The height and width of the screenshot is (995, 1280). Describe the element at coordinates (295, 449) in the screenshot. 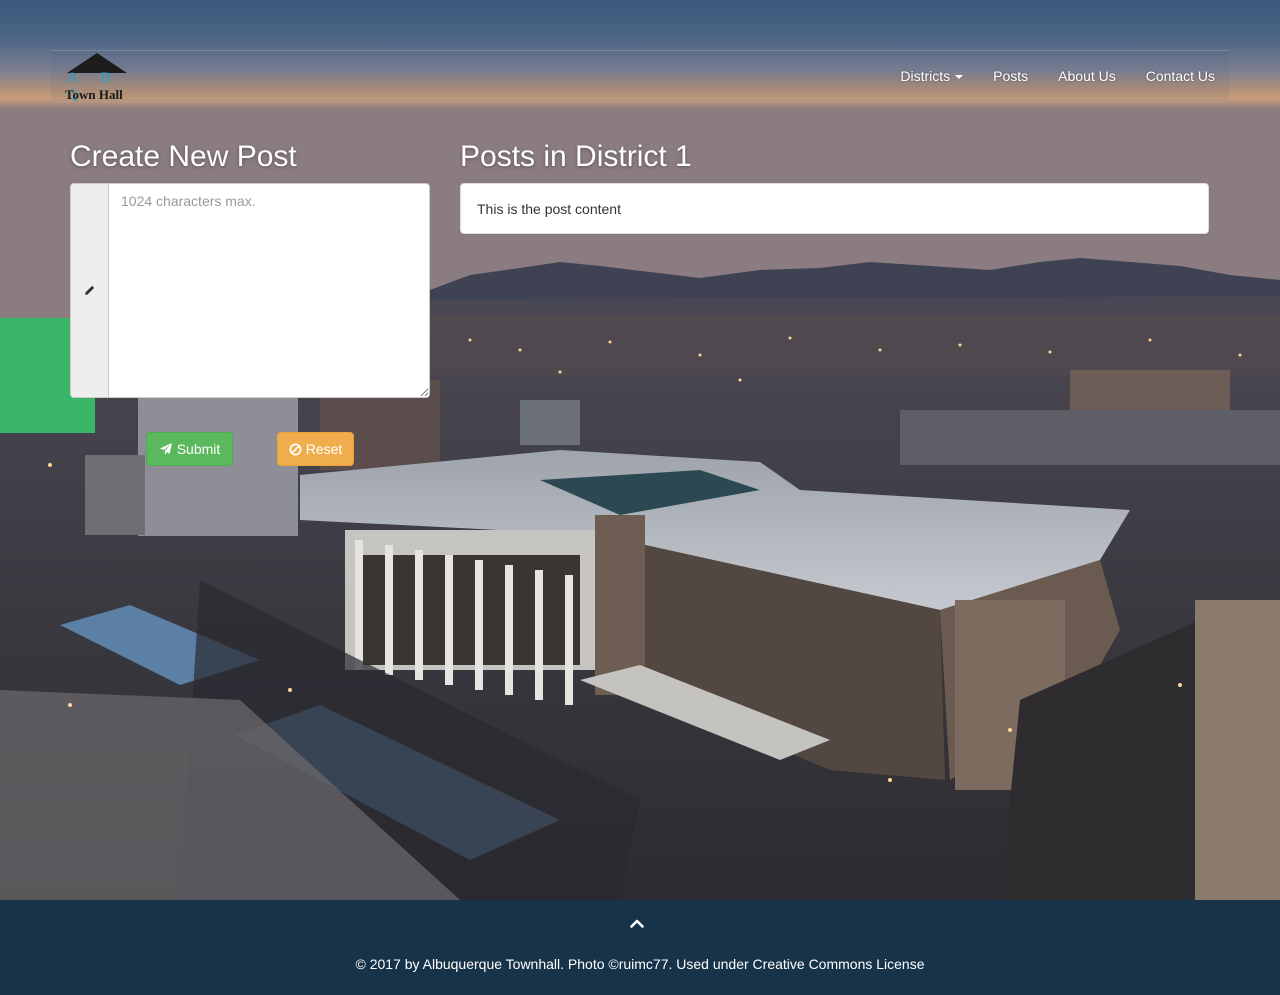

I see `ban-icon` at that location.